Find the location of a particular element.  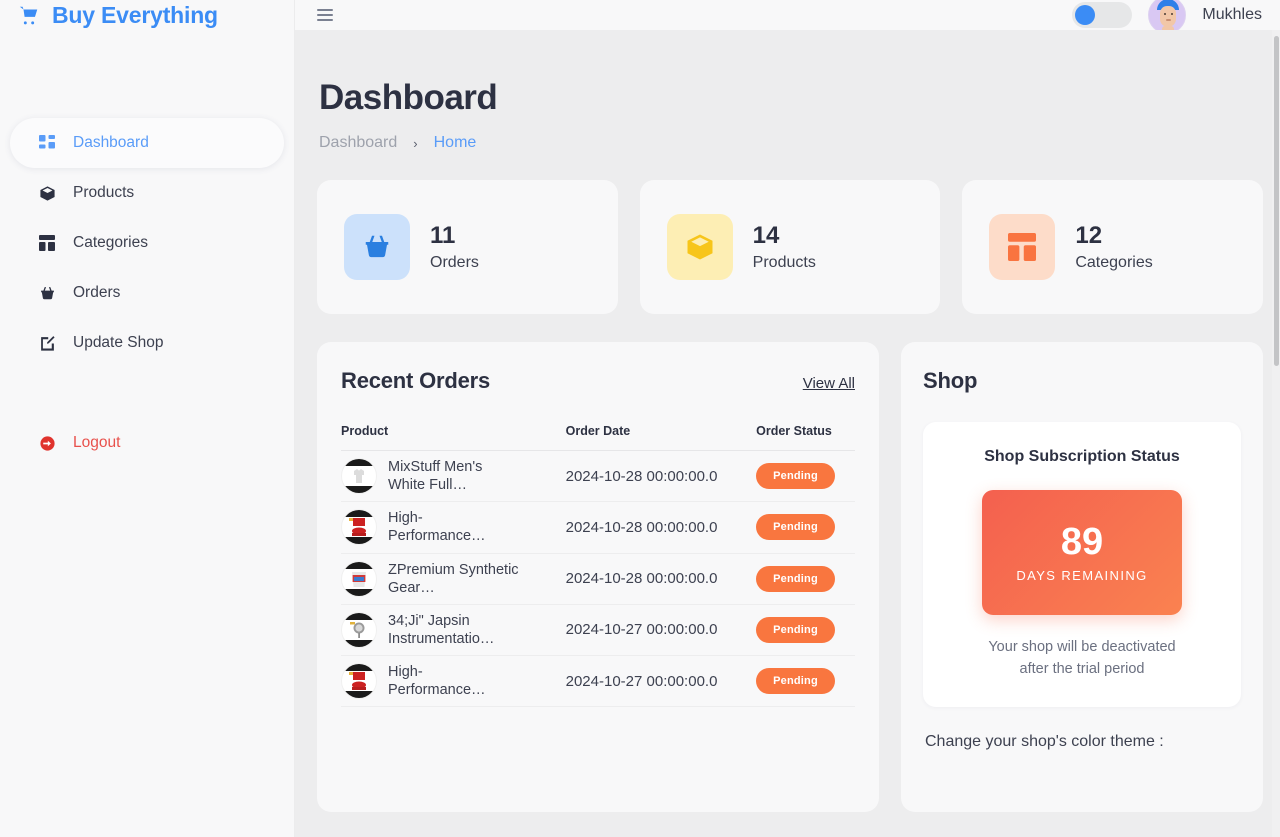

sidebar-item-logout: Logout is located at coordinates (147, 443).